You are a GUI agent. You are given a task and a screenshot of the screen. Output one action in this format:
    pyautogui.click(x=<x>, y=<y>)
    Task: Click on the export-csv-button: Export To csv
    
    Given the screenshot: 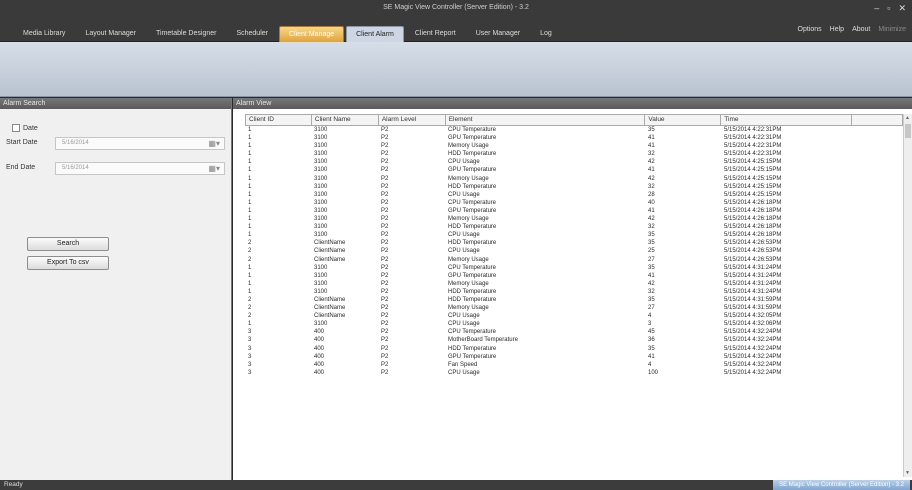 What is the action you would take?
    pyautogui.click(x=68, y=263)
    